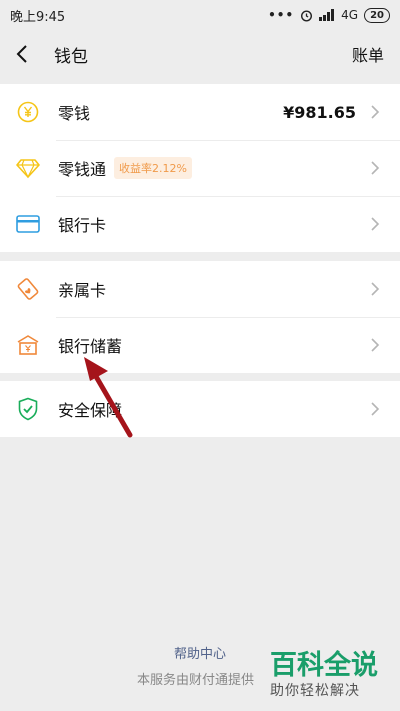 Image resolution: width=400 pixels, height=711 pixels. Describe the element at coordinates (82, 225) in the screenshot. I see `row-label: 银行卡` at that location.